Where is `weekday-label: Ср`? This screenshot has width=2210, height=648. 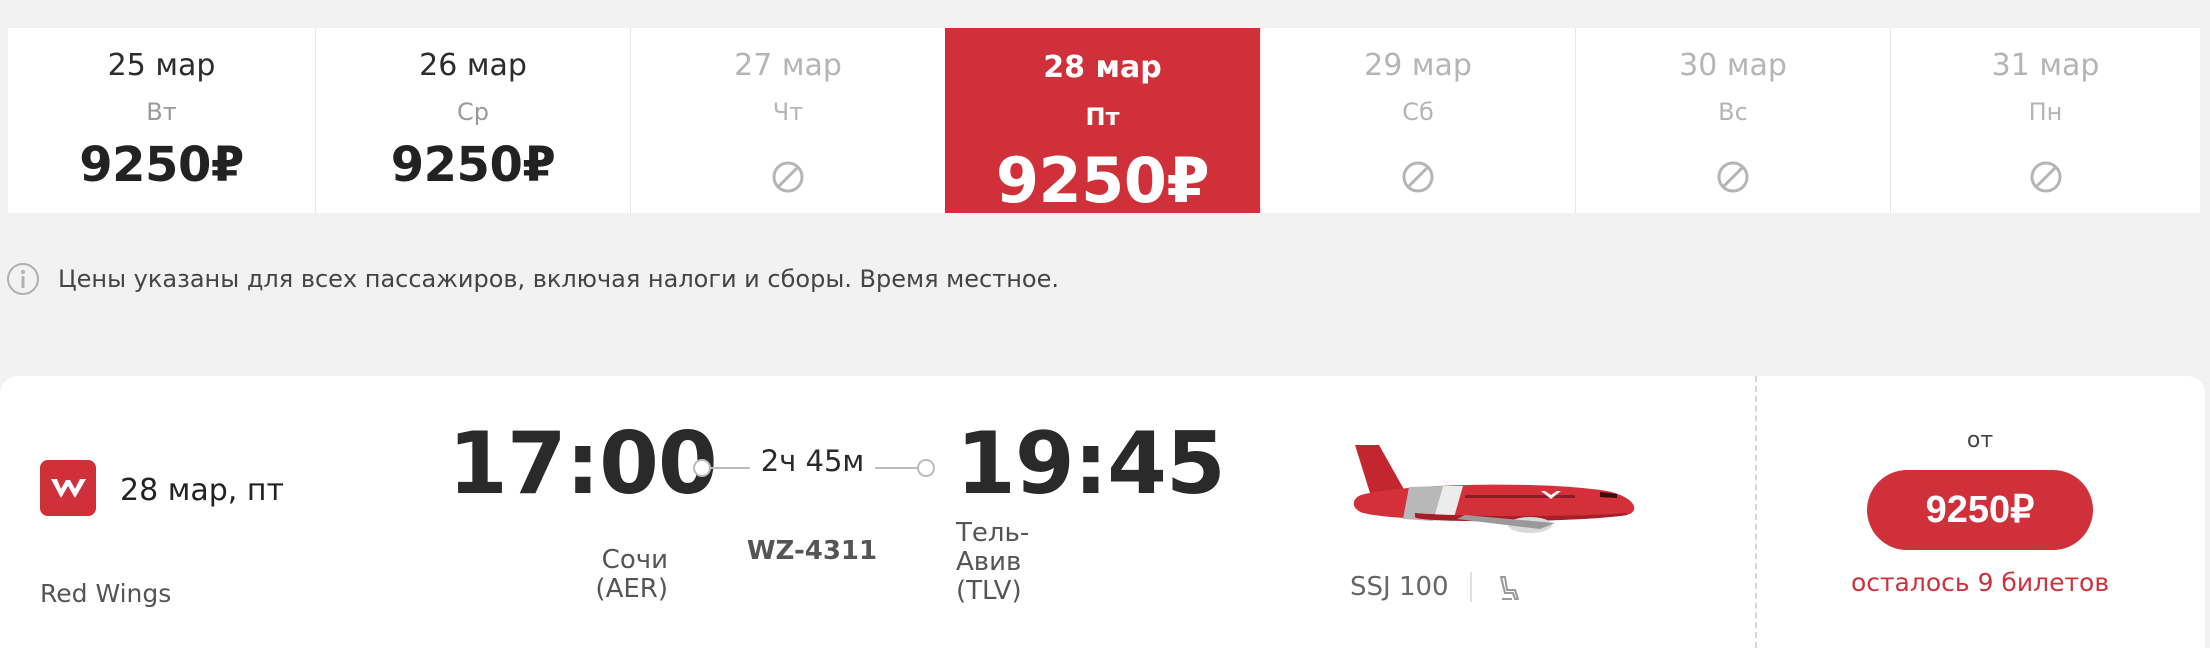
weekday-label: Ср is located at coordinates (473, 112).